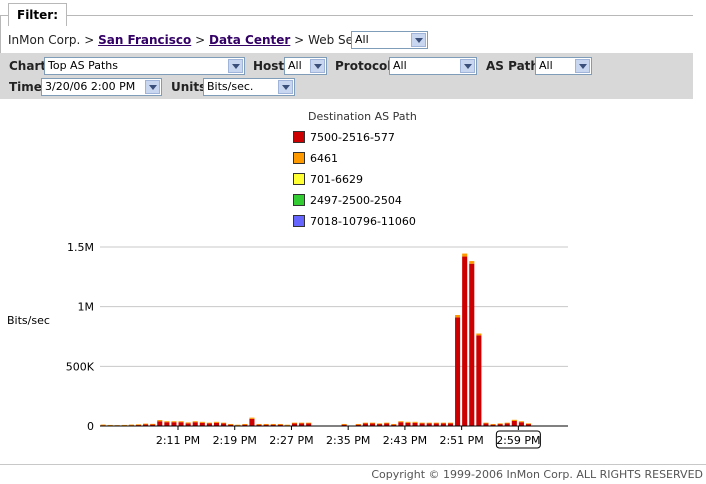 This screenshot has height=484, width=706. Describe the element at coordinates (348, 440) in the screenshot. I see `x-tick-label: 2:35 PM` at that location.